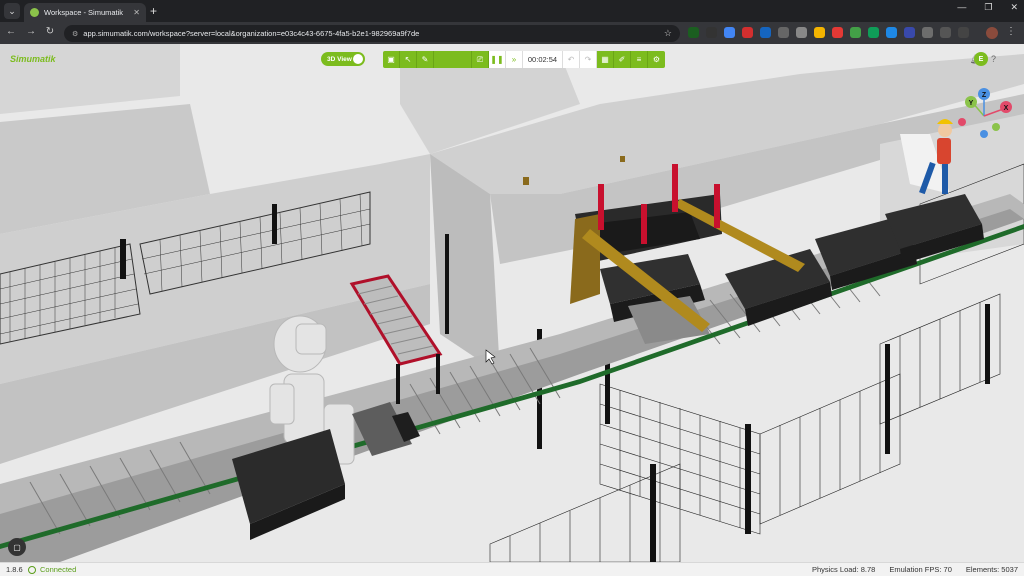  I want to click on simumatik-favicon-icon, so click(34, 12).